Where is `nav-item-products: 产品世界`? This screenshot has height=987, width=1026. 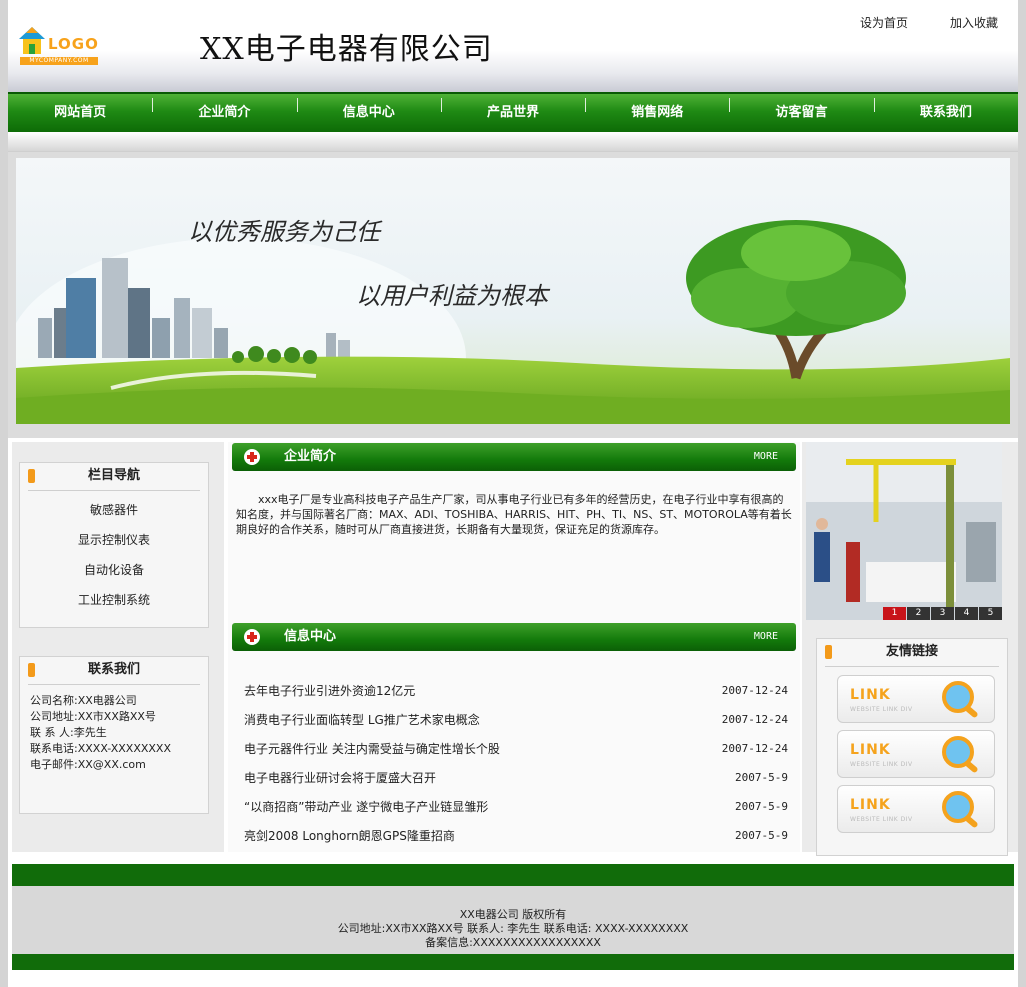
nav-item-products: 产品世界 is located at coordinates (512, 113).